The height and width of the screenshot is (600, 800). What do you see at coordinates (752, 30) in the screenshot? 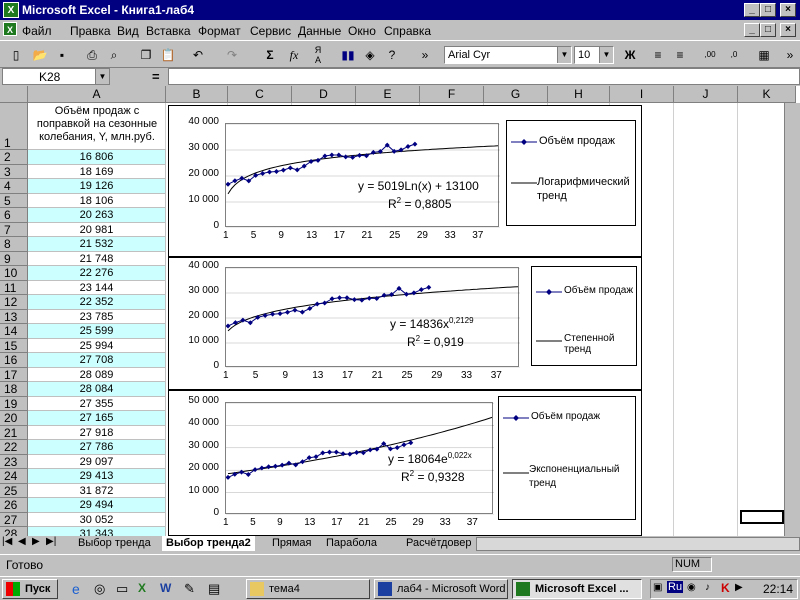
I see `doc-minimize-button: _` at bounding box center [752, 30].